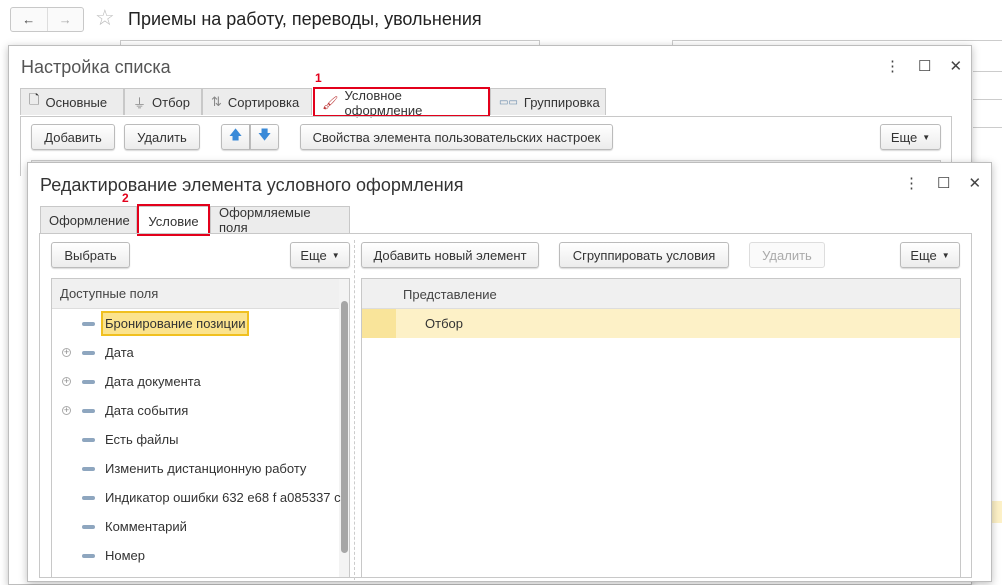 Image resolution: width=1002 pixels, height=585 pixels. I want to click on field-label: Комментарий, so click(146, 526).